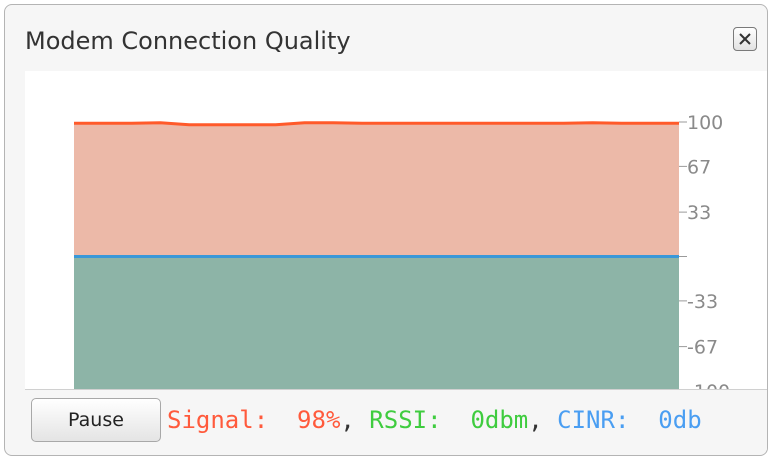 Image resolution: width=774 pixels, height=461 pixels. What do you see at coordinates (699, 213) in the screenshot?
I see `y-tick-label: 33` at bounding box center [699, 213].